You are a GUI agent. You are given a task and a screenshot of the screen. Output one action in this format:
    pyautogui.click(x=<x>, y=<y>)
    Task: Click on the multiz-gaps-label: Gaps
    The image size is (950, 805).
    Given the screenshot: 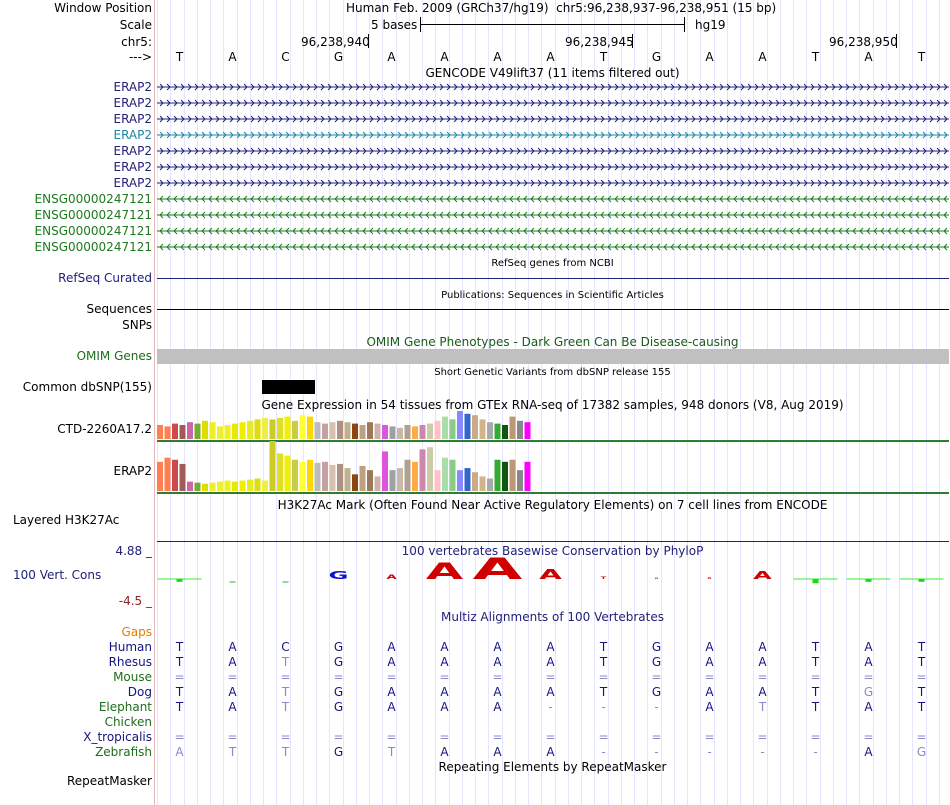 What is the action you would take?
    pyautogui.click(x=136, y=632)
    